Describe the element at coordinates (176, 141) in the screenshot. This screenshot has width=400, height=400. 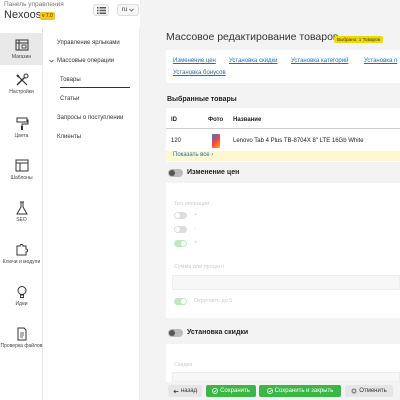
I see `row-id: 120` at that location.